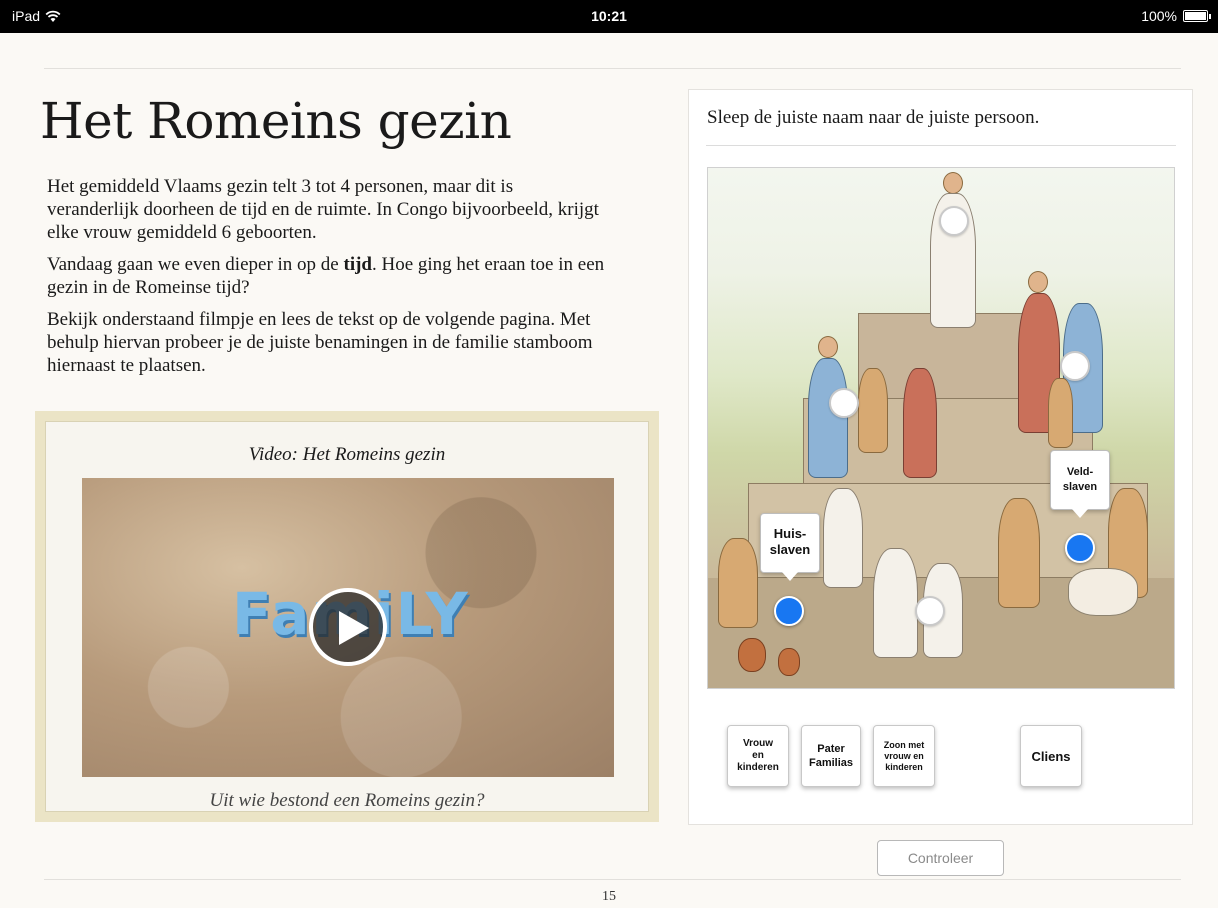 Image resolution: width=1218 pixels, height=908 pixels. I want to click on tile-vrouw-en-kinderen: Vrouw en kinderen, so click(758, 756).